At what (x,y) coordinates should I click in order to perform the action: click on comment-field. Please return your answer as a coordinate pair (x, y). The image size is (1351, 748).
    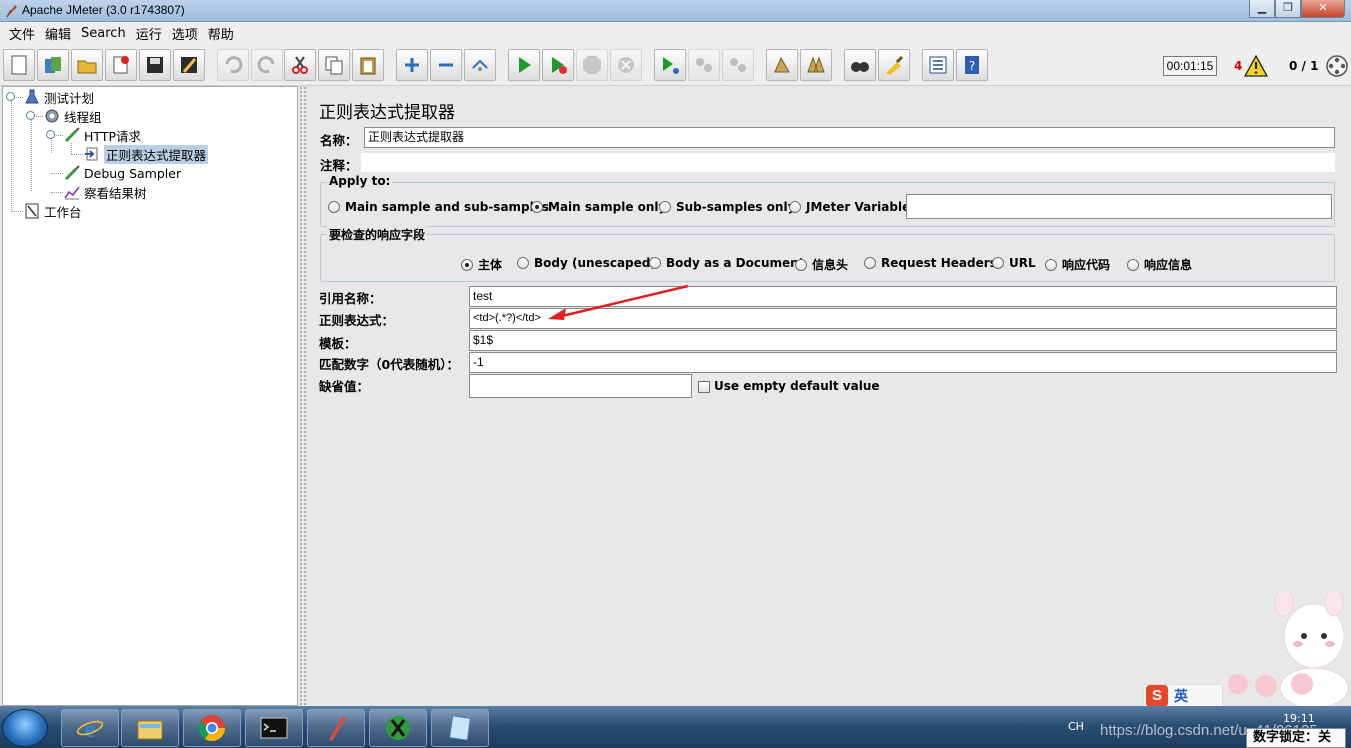
    Looking at the image, I should click on (848, 162).